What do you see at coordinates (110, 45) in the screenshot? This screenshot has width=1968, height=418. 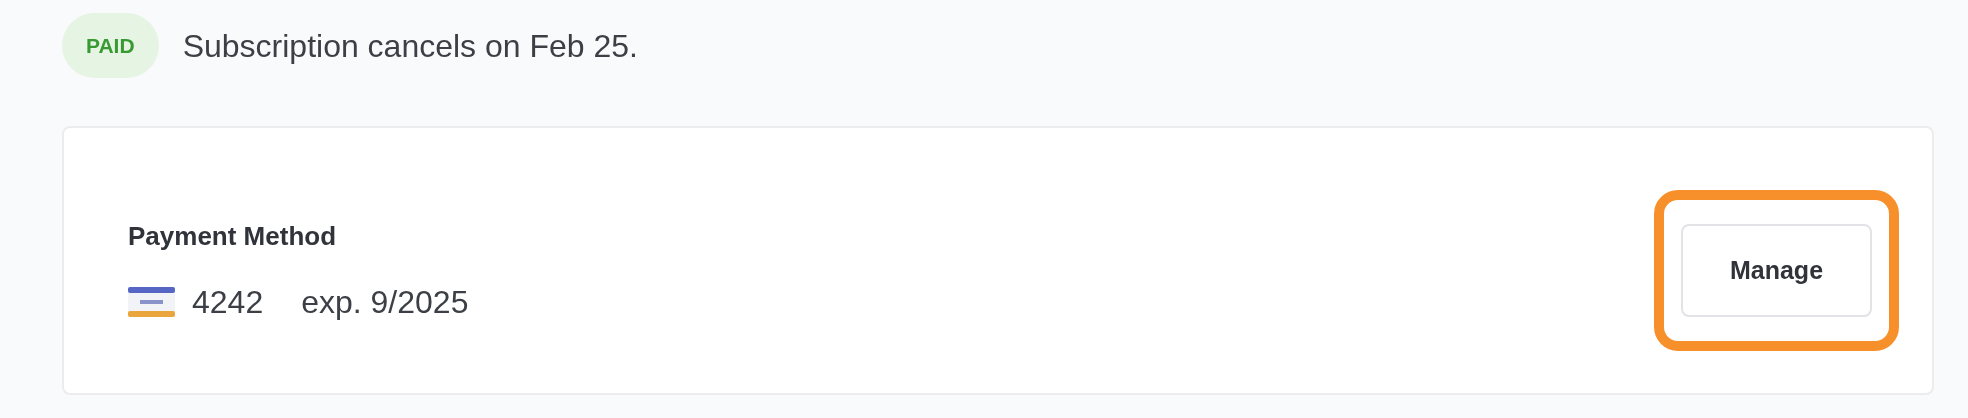 I see `status-badge: PAID` at bounding box center [110, 45].